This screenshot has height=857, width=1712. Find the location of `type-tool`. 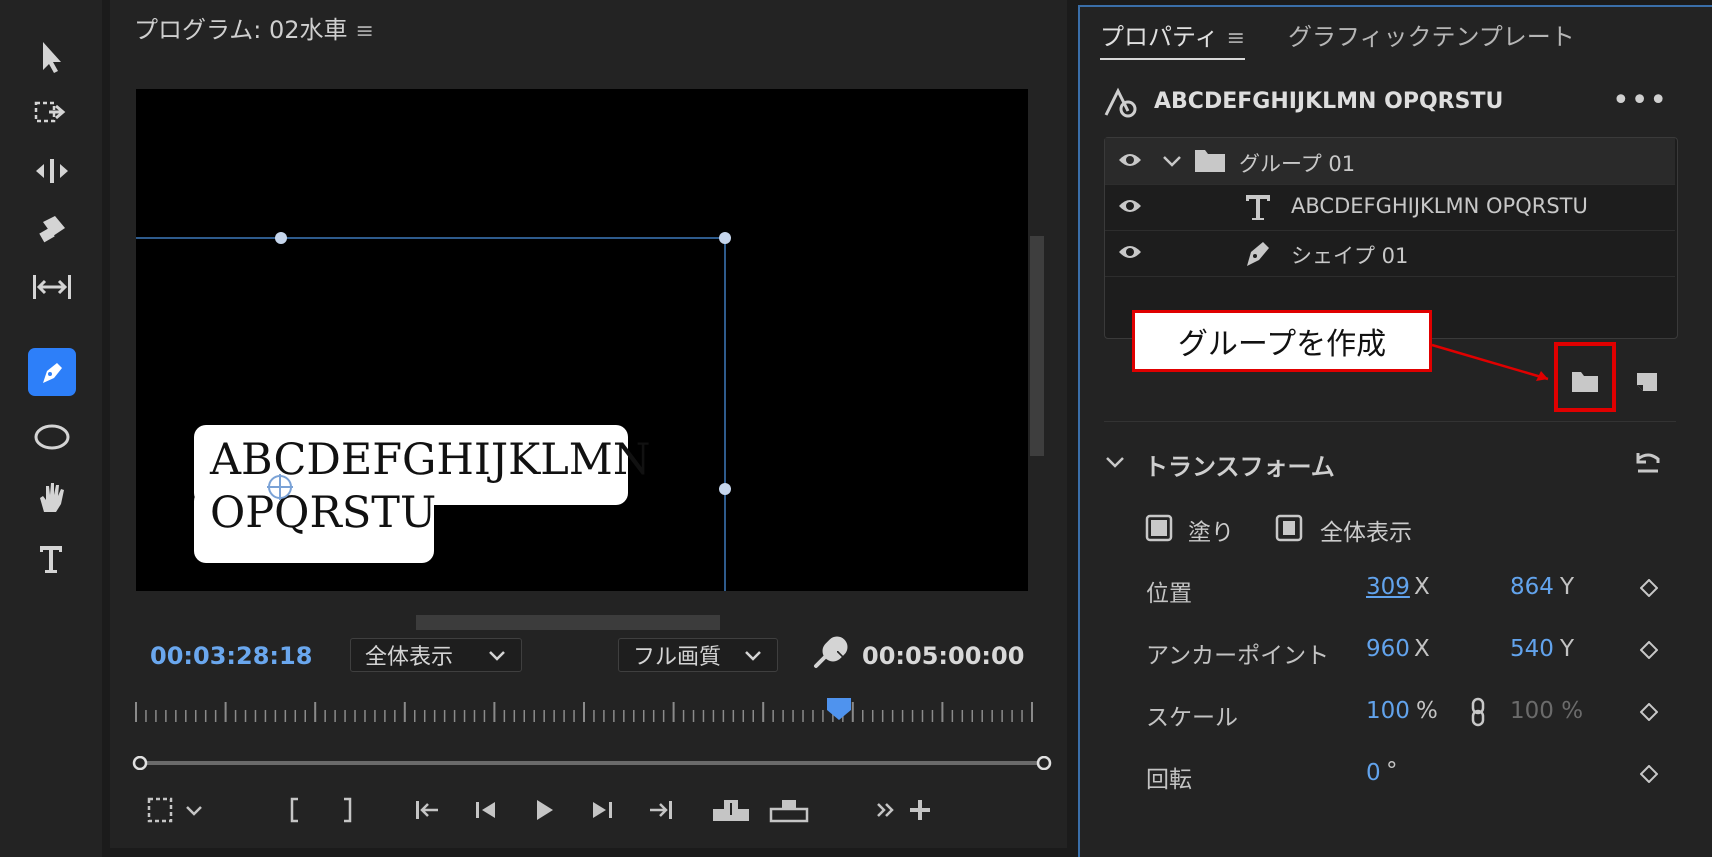

type-tool is located at coordinates (52, 559).